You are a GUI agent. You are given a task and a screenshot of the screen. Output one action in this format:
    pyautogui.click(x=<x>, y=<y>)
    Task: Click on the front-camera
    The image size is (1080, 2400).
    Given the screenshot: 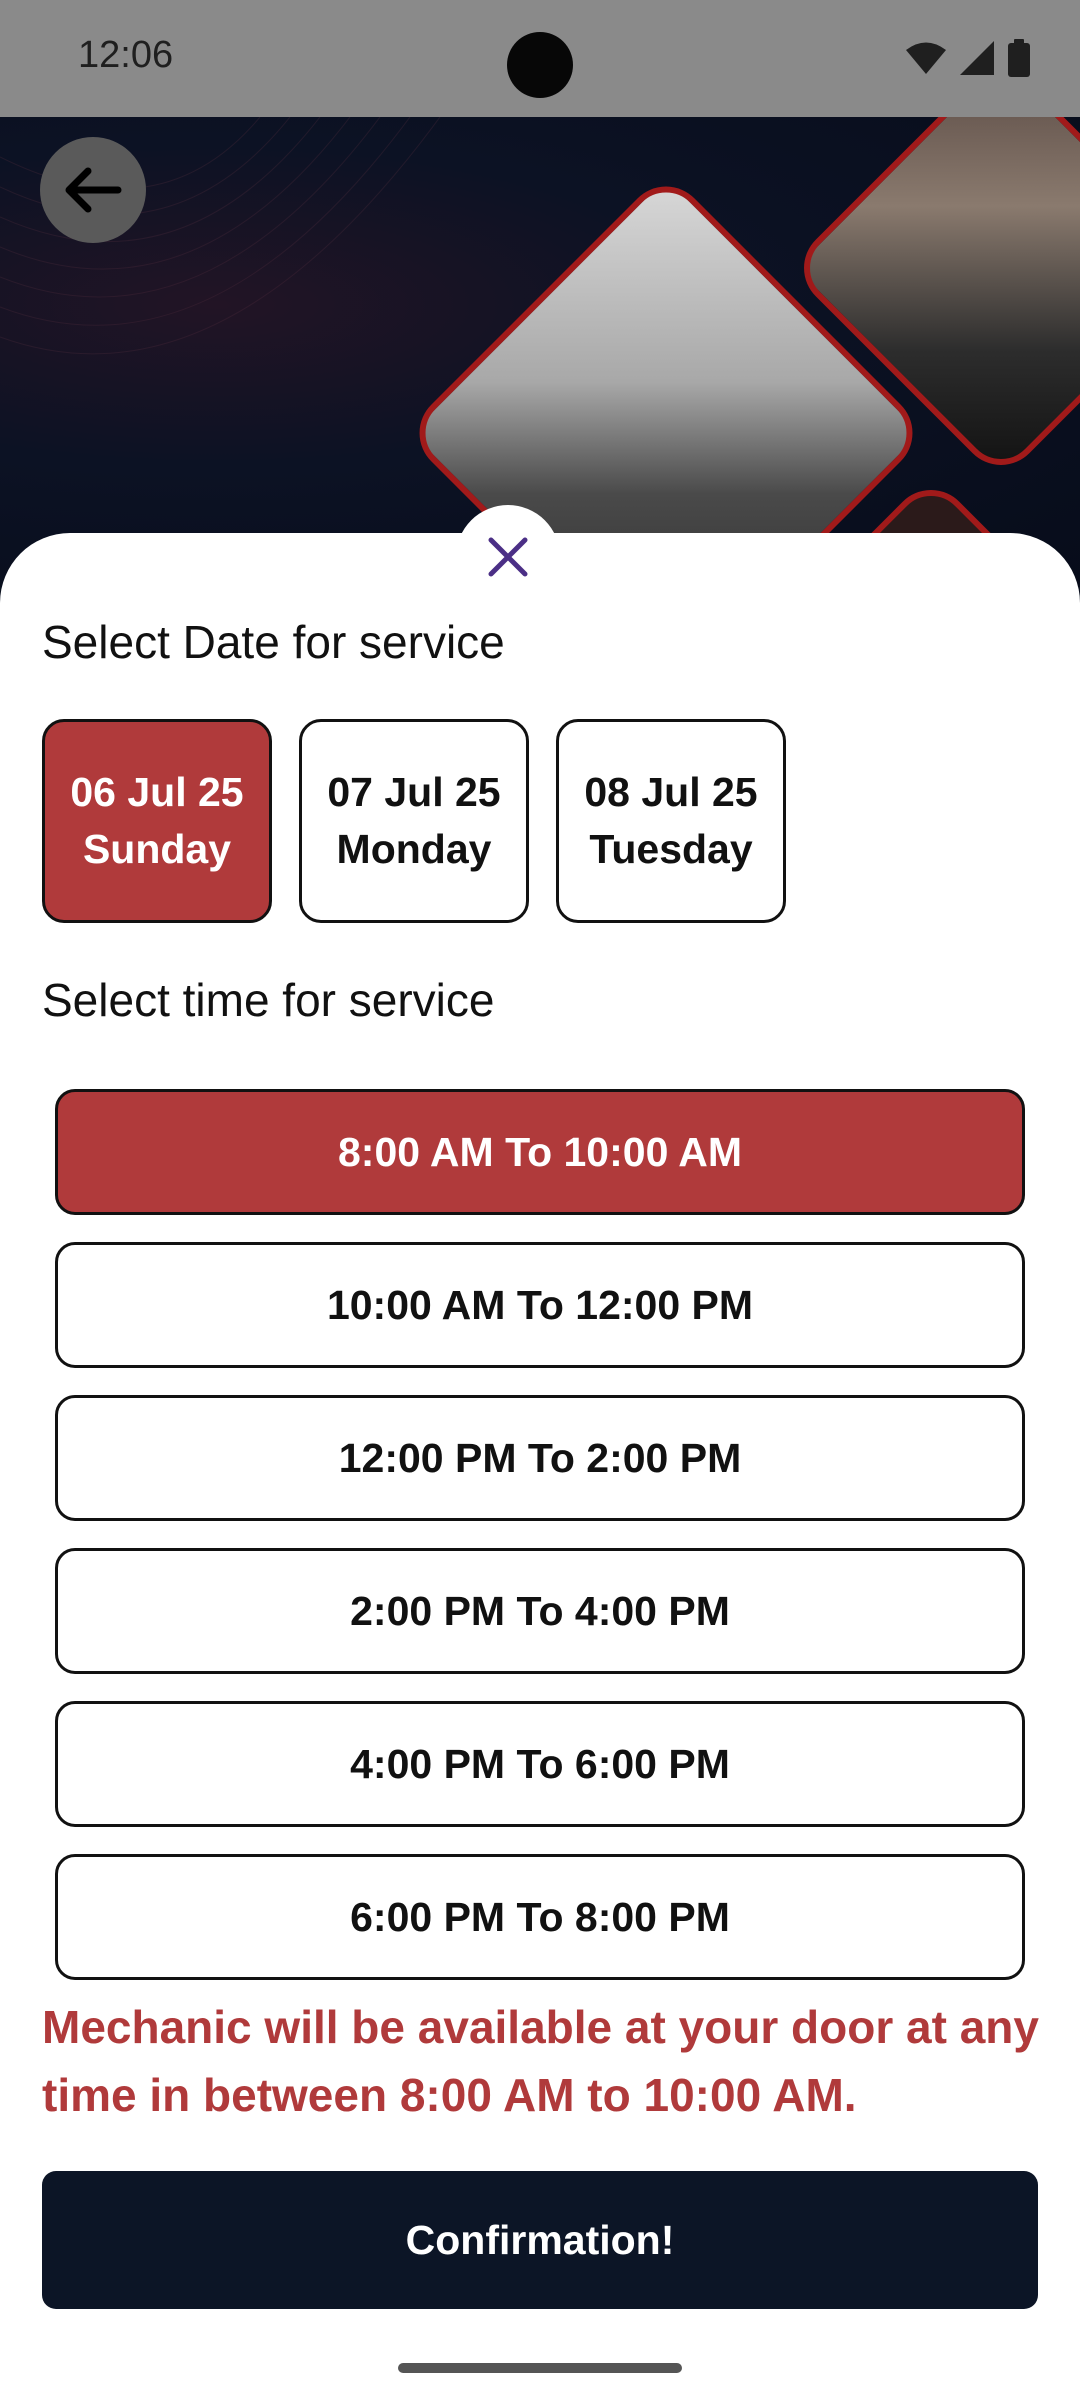 What is the action you would take?
    pyautogui.click(x=540, y=65)
    